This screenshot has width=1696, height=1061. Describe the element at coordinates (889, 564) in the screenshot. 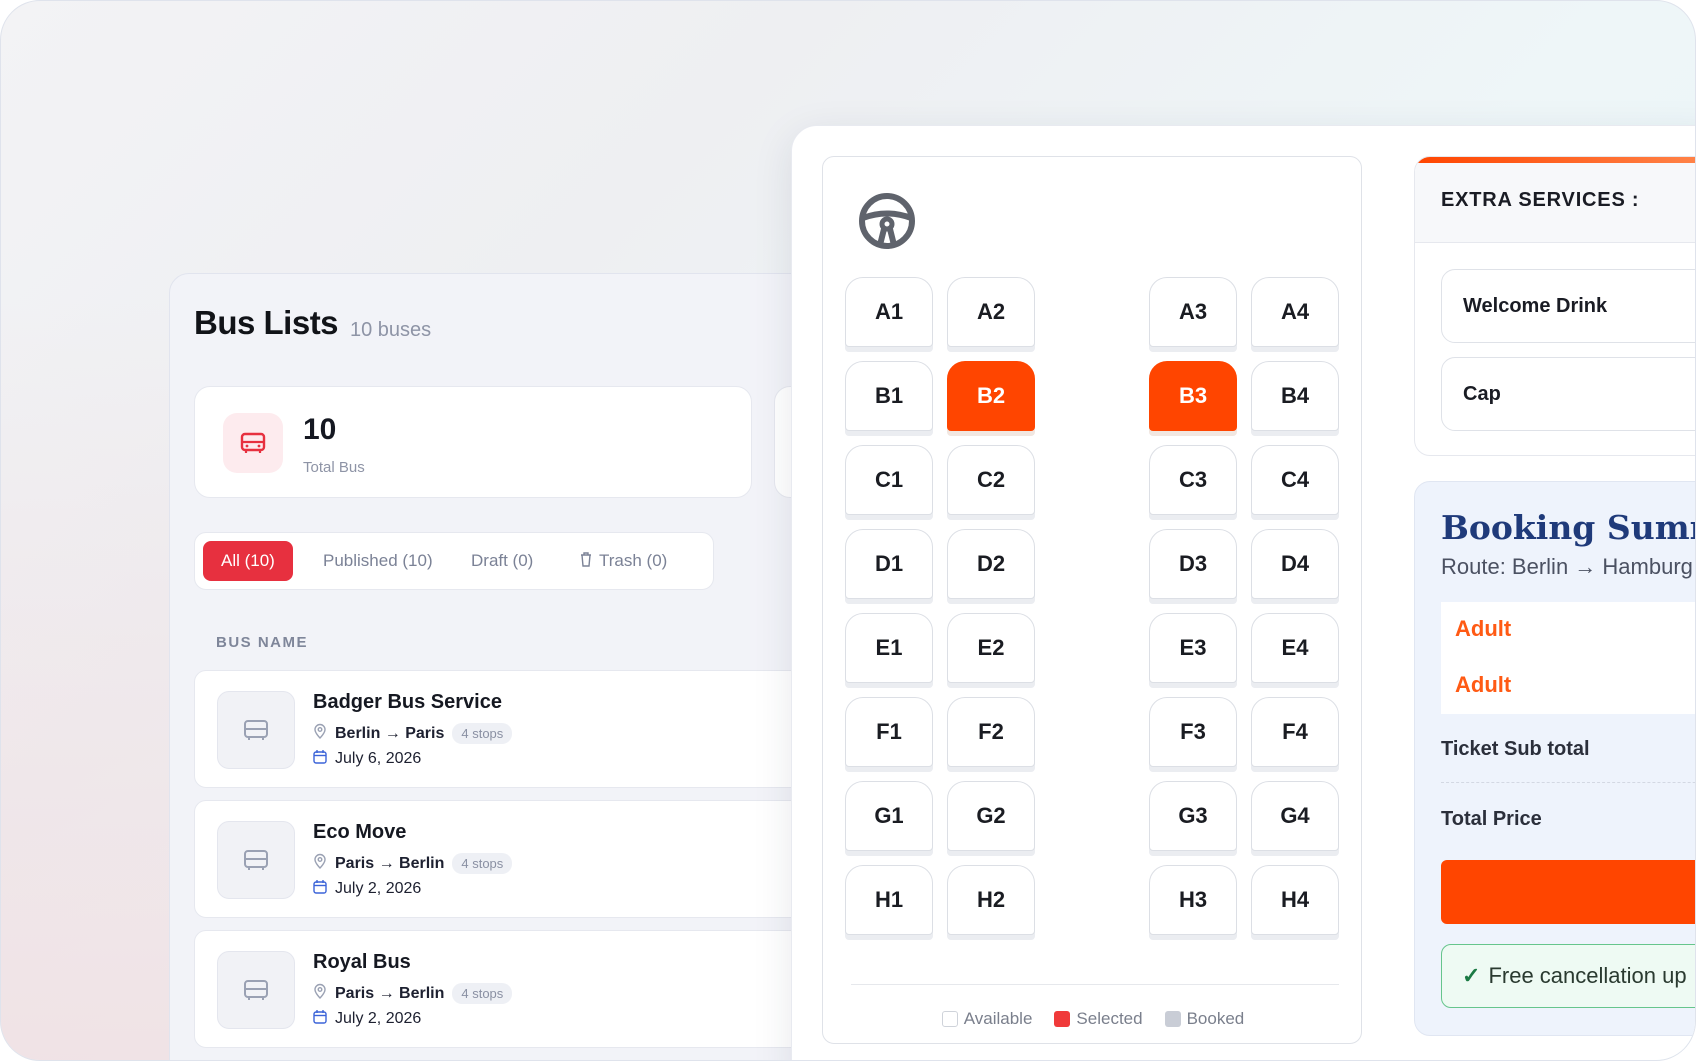

I see `seat-d1: D1` at that location.